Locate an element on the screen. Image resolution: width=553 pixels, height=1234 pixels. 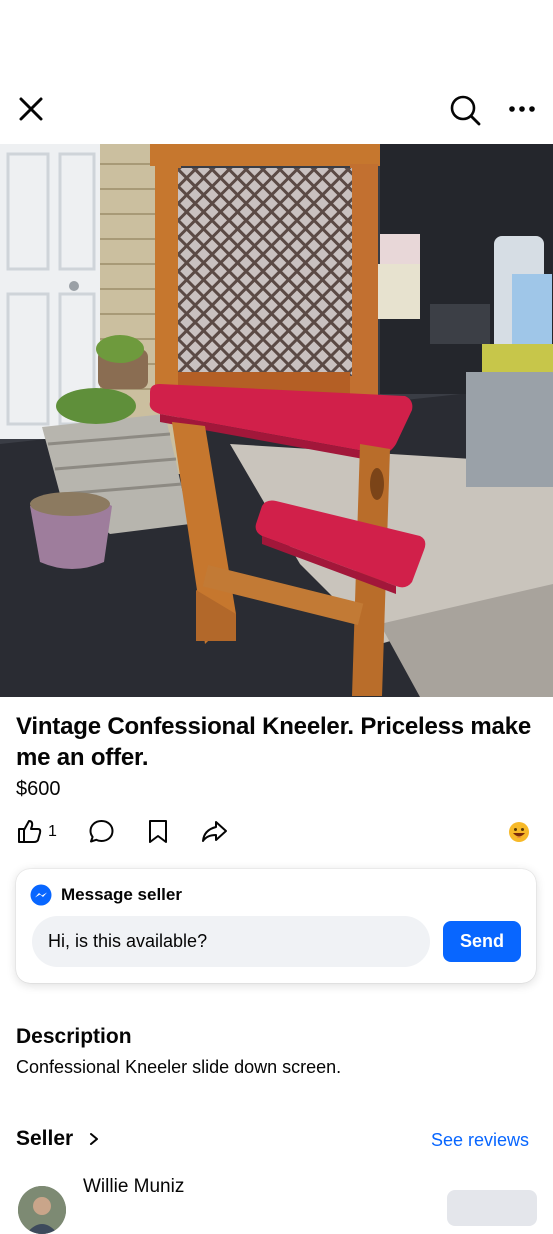
message-seller-title: Message seller is located at coordinates (121, 894).